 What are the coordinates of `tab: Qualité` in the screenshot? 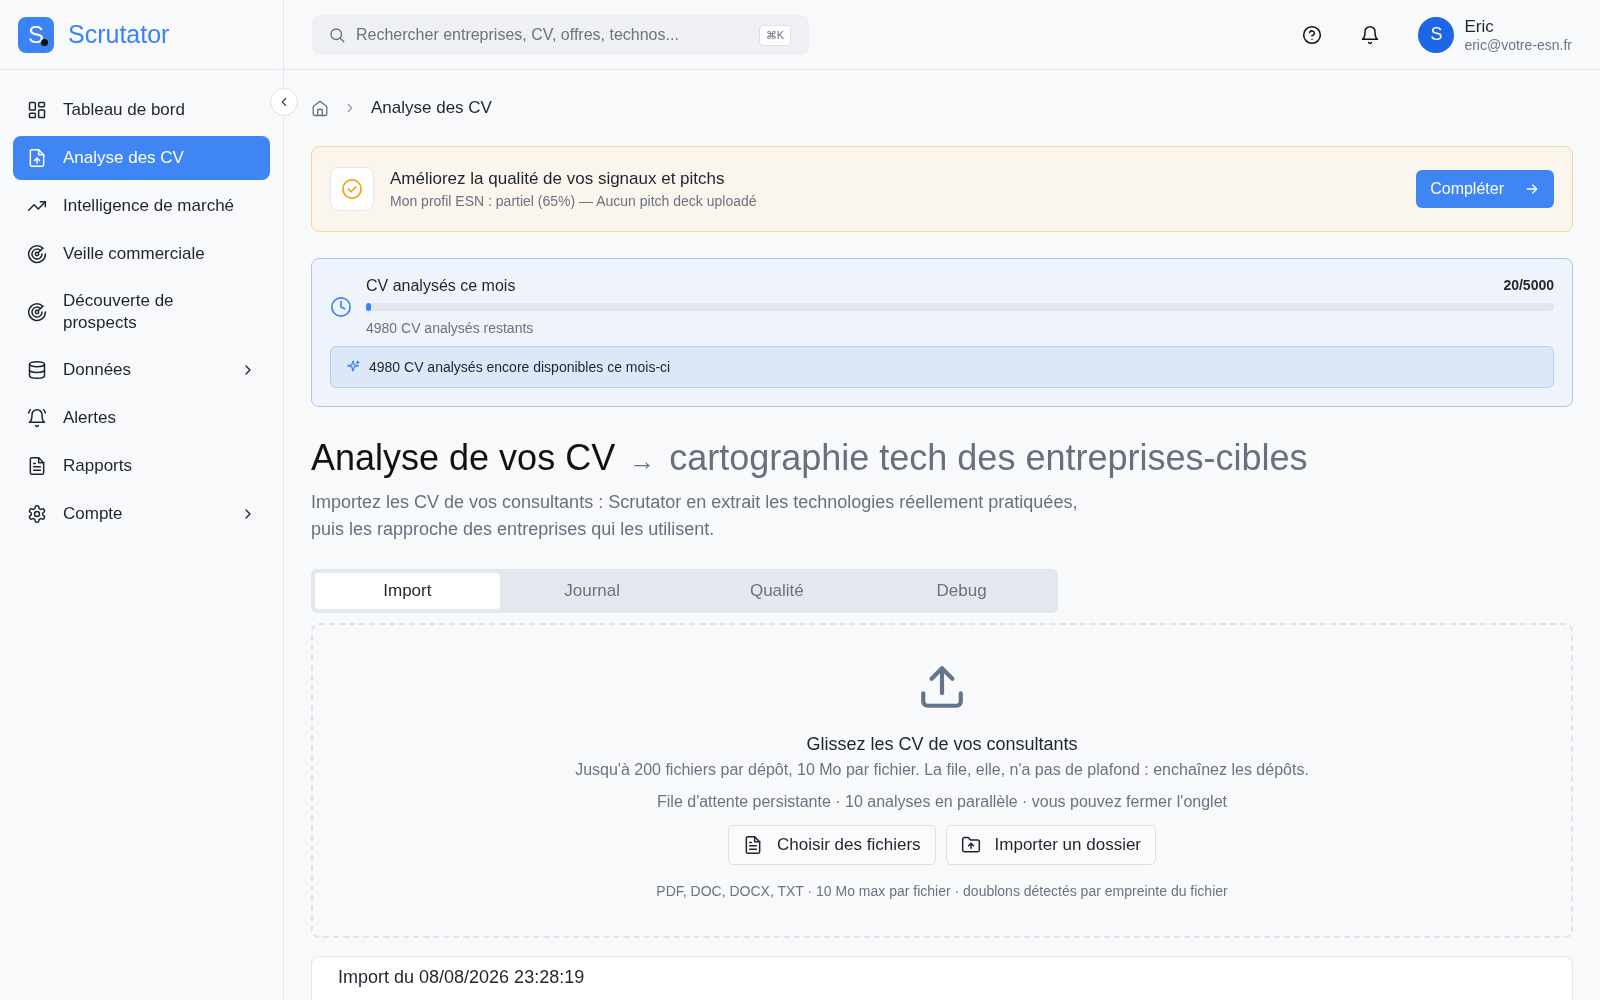 It's located at (777, 591).